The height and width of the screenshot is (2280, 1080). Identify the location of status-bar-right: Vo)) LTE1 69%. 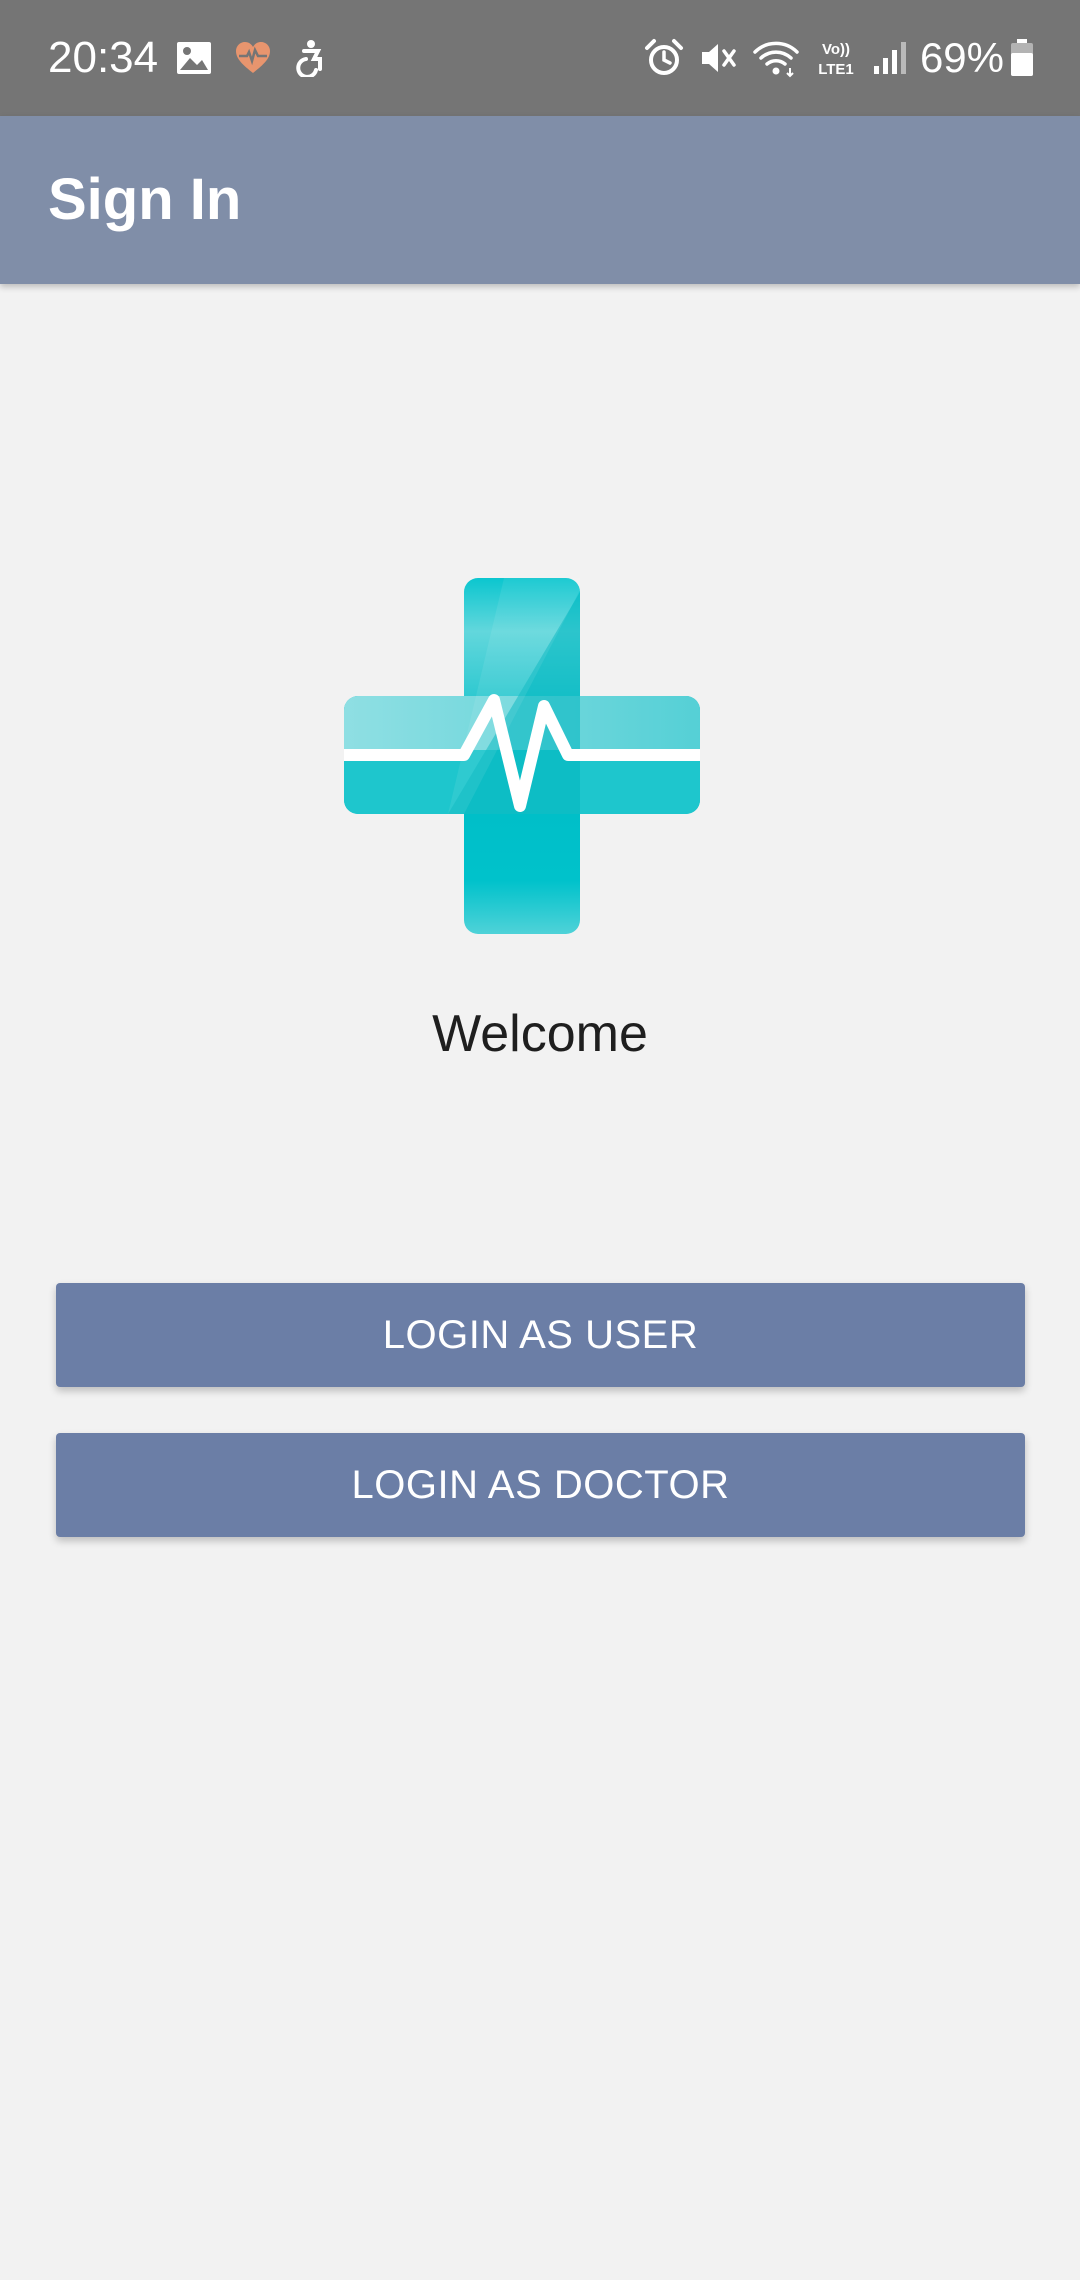
(832, 58).